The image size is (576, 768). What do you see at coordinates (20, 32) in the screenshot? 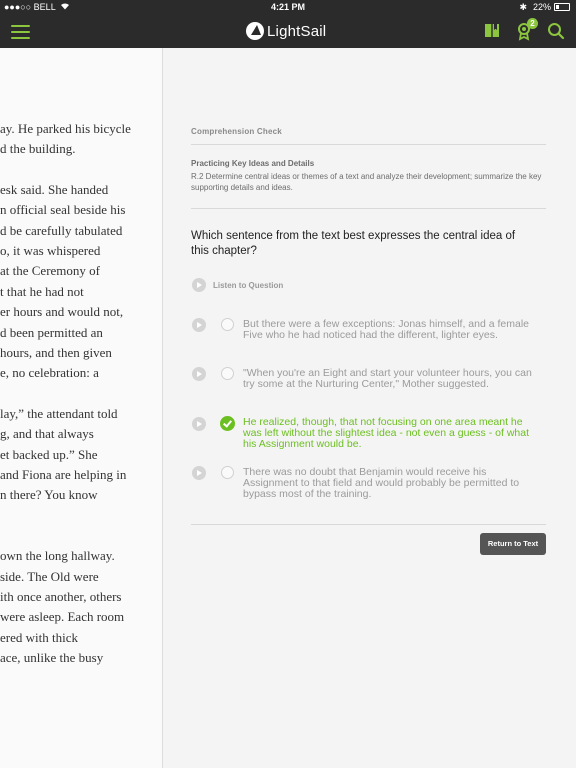
I see `menu-icon` at bounding box center [20, 32].